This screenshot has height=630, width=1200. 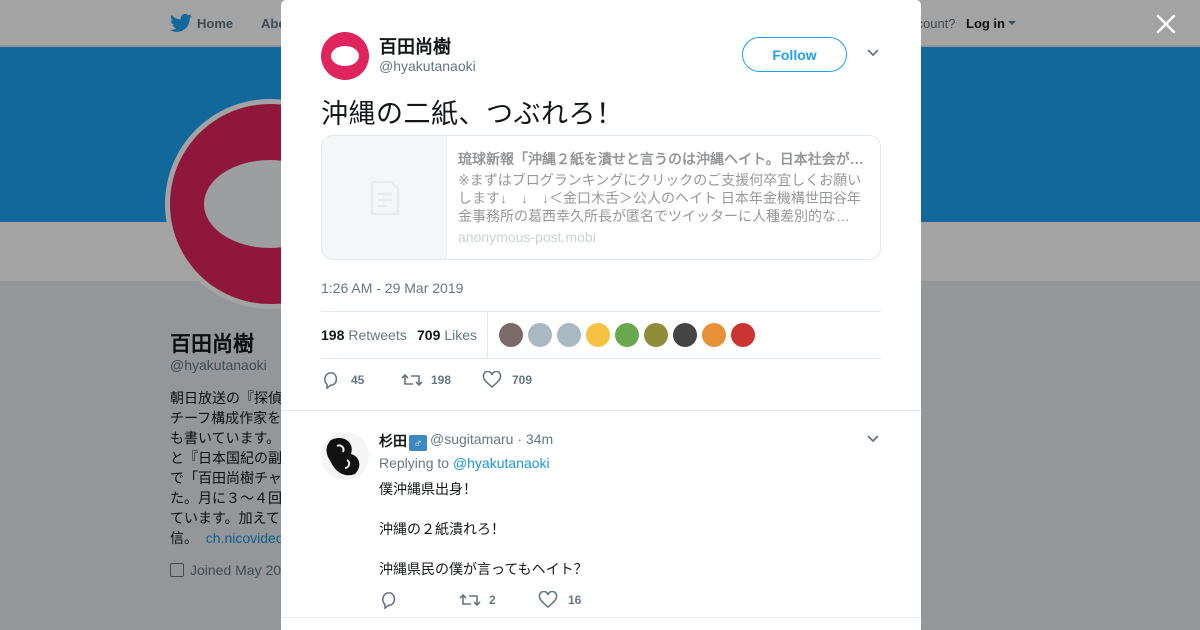 I want to click on reply-text-line: 沖縄の２紙潰れろ！, so click(x=442, y=529).